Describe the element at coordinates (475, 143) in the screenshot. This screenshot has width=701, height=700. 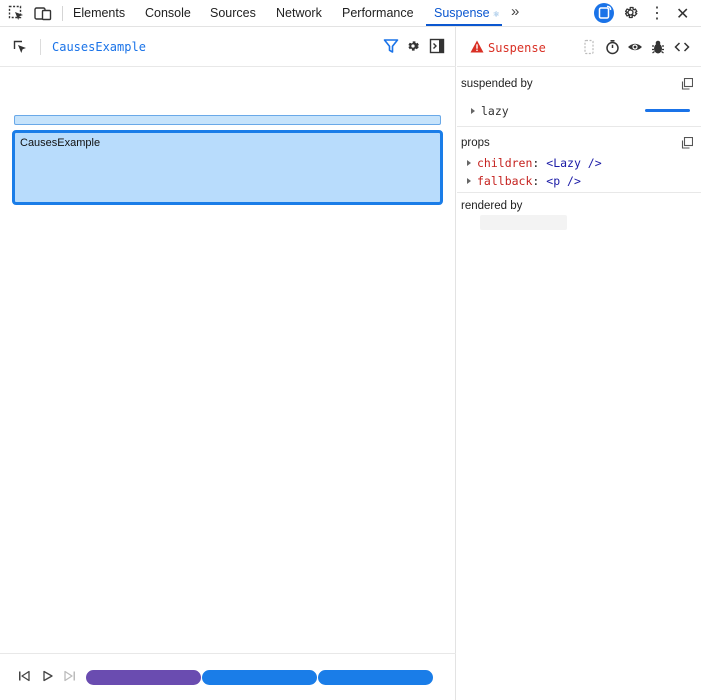
I see `props-heading: props` at that location.